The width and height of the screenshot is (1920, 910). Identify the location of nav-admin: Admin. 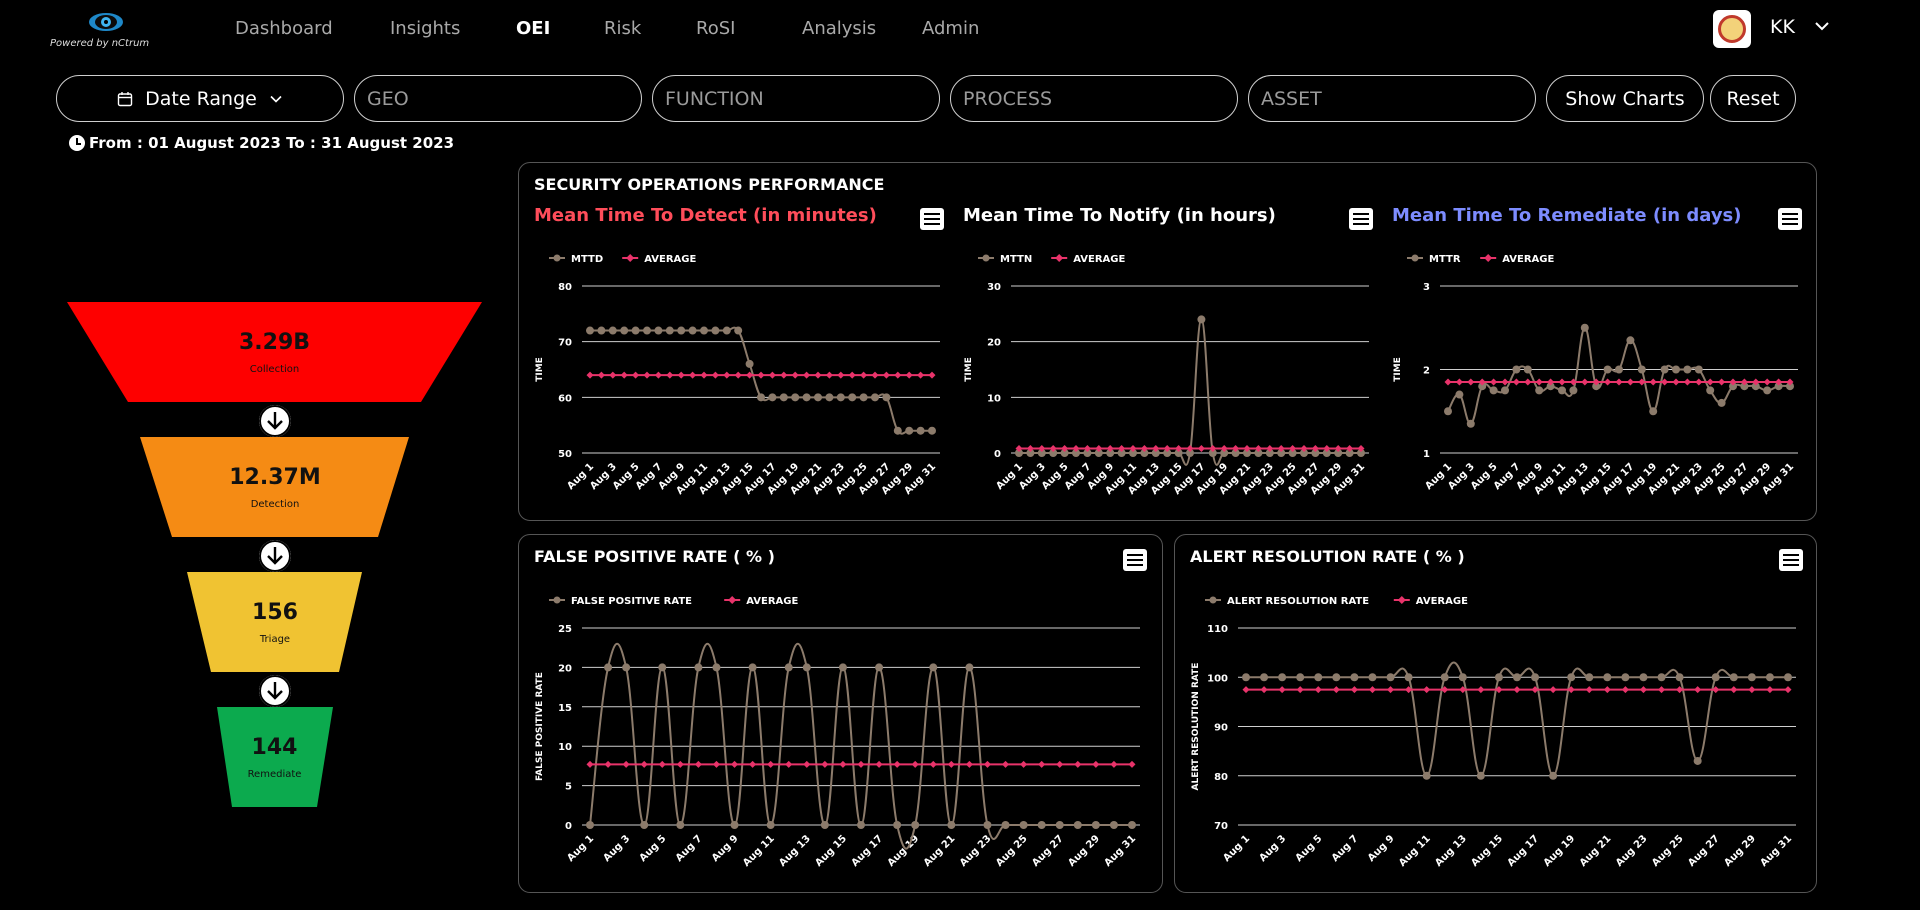
(950, 28).